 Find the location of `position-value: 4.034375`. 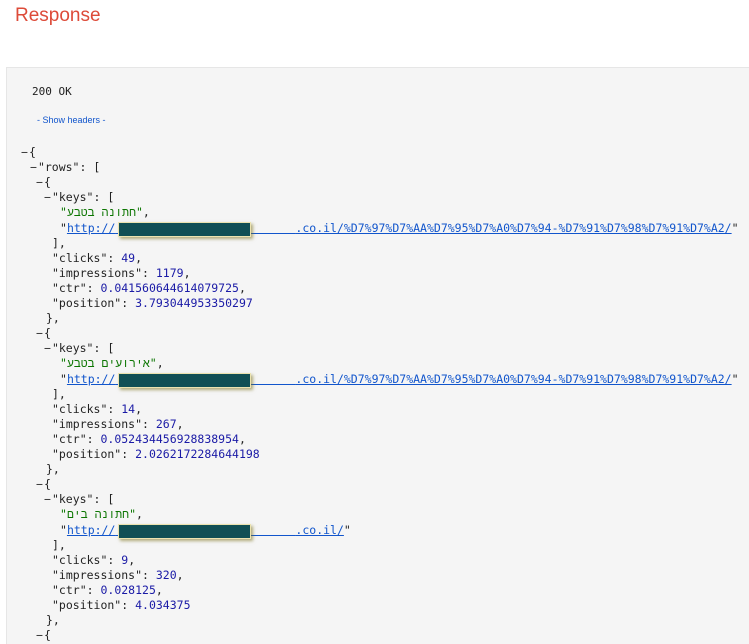

position-value: 4.034375 is located at coordinates (163, 605).